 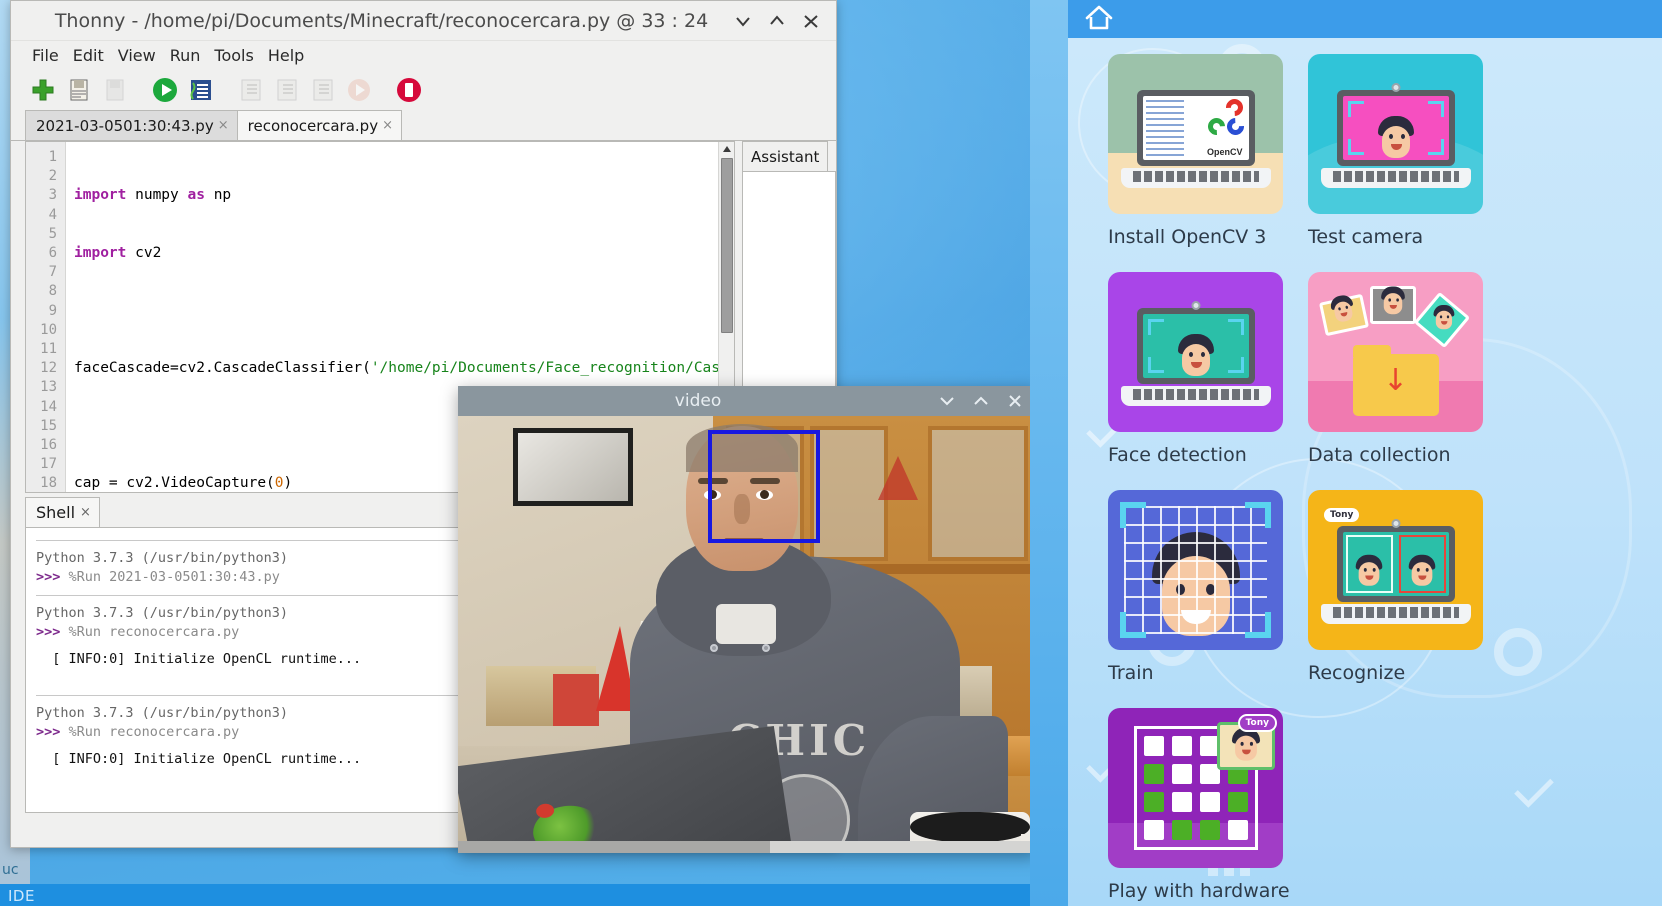 I want to click on webcam-icon, so click(x=1395, y=87).